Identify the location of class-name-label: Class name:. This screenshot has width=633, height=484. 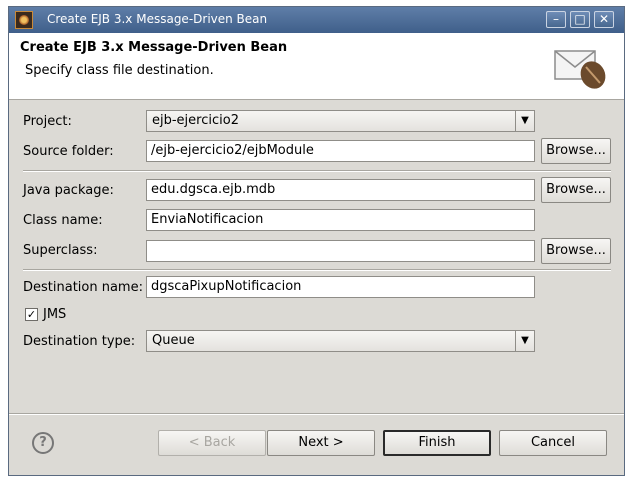
(63, 220).